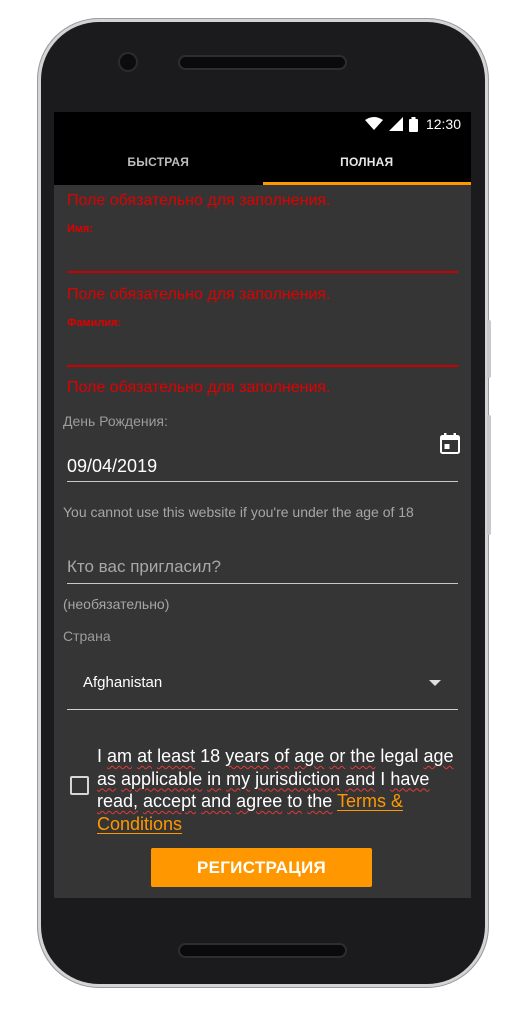  I want to click on last-name-error: Поле обязательно для заполнения., so click(199, 294).